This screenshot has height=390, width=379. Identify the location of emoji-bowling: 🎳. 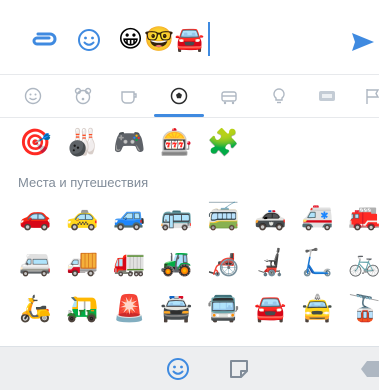
(82, 143).